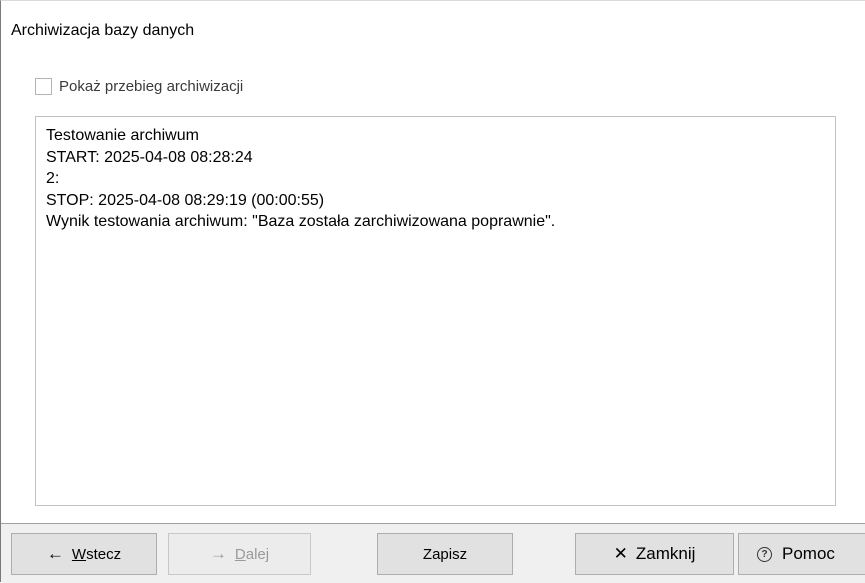 The height and width of the screenshot is (583, 865). Describe the element at coordinates (218, 553) in the screenshot. I see `arrow-right-icon: →` at that location.